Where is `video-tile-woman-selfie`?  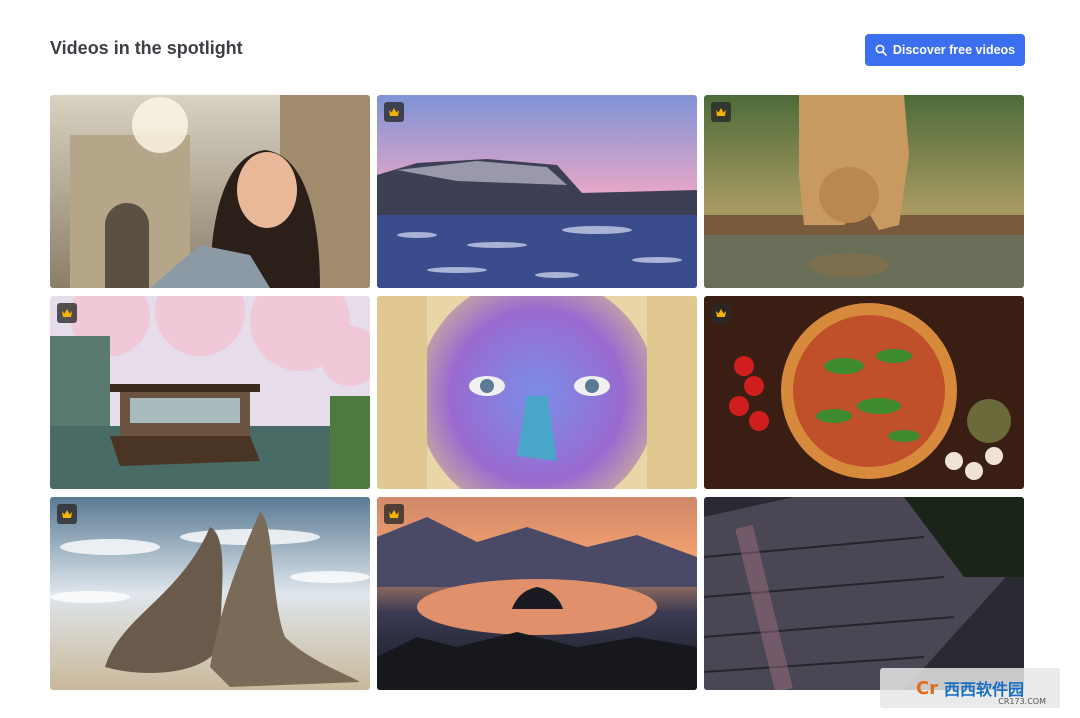 video-tile-woman-selfie is located at coordinates (210, 191).